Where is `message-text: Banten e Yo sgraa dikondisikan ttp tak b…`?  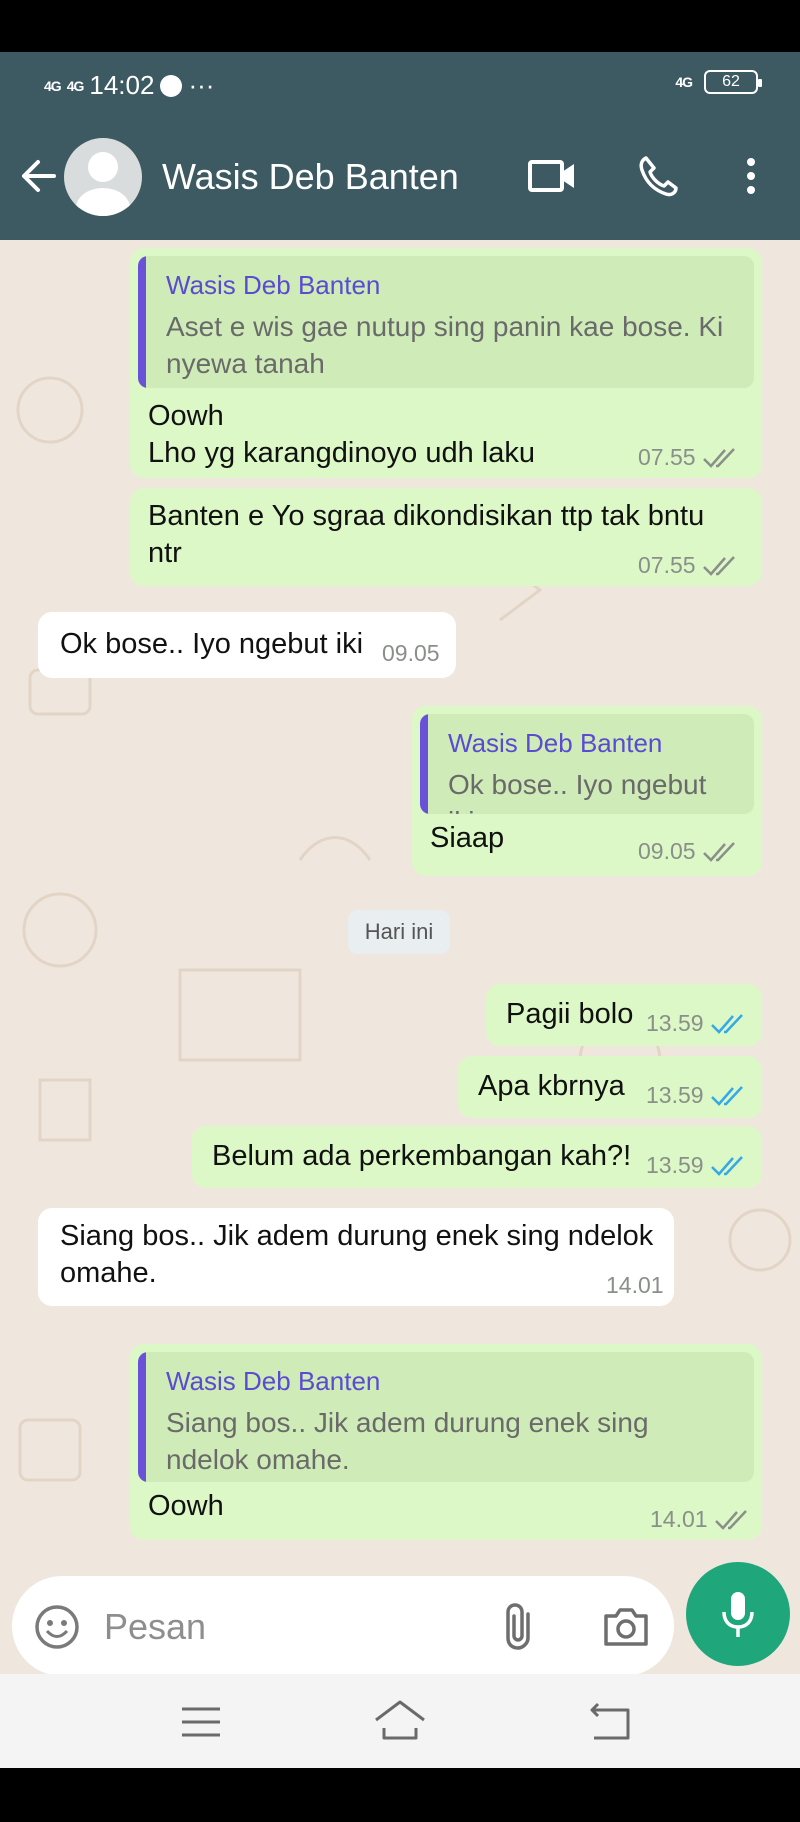
message-text: Banten e Yo sgraa dikondisikan ttp tak b… is located at coordinates (426, 535).